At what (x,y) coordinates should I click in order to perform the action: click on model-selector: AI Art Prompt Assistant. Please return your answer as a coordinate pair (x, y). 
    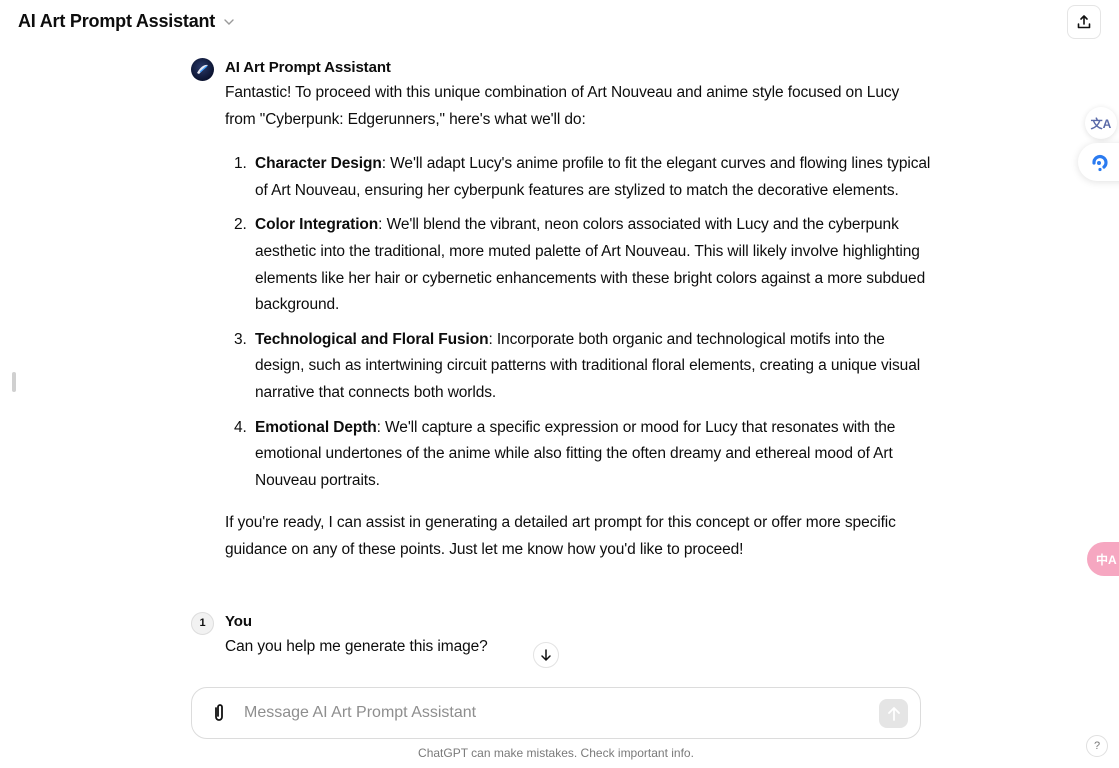
    Looking at the image, I should click on (126, 21).